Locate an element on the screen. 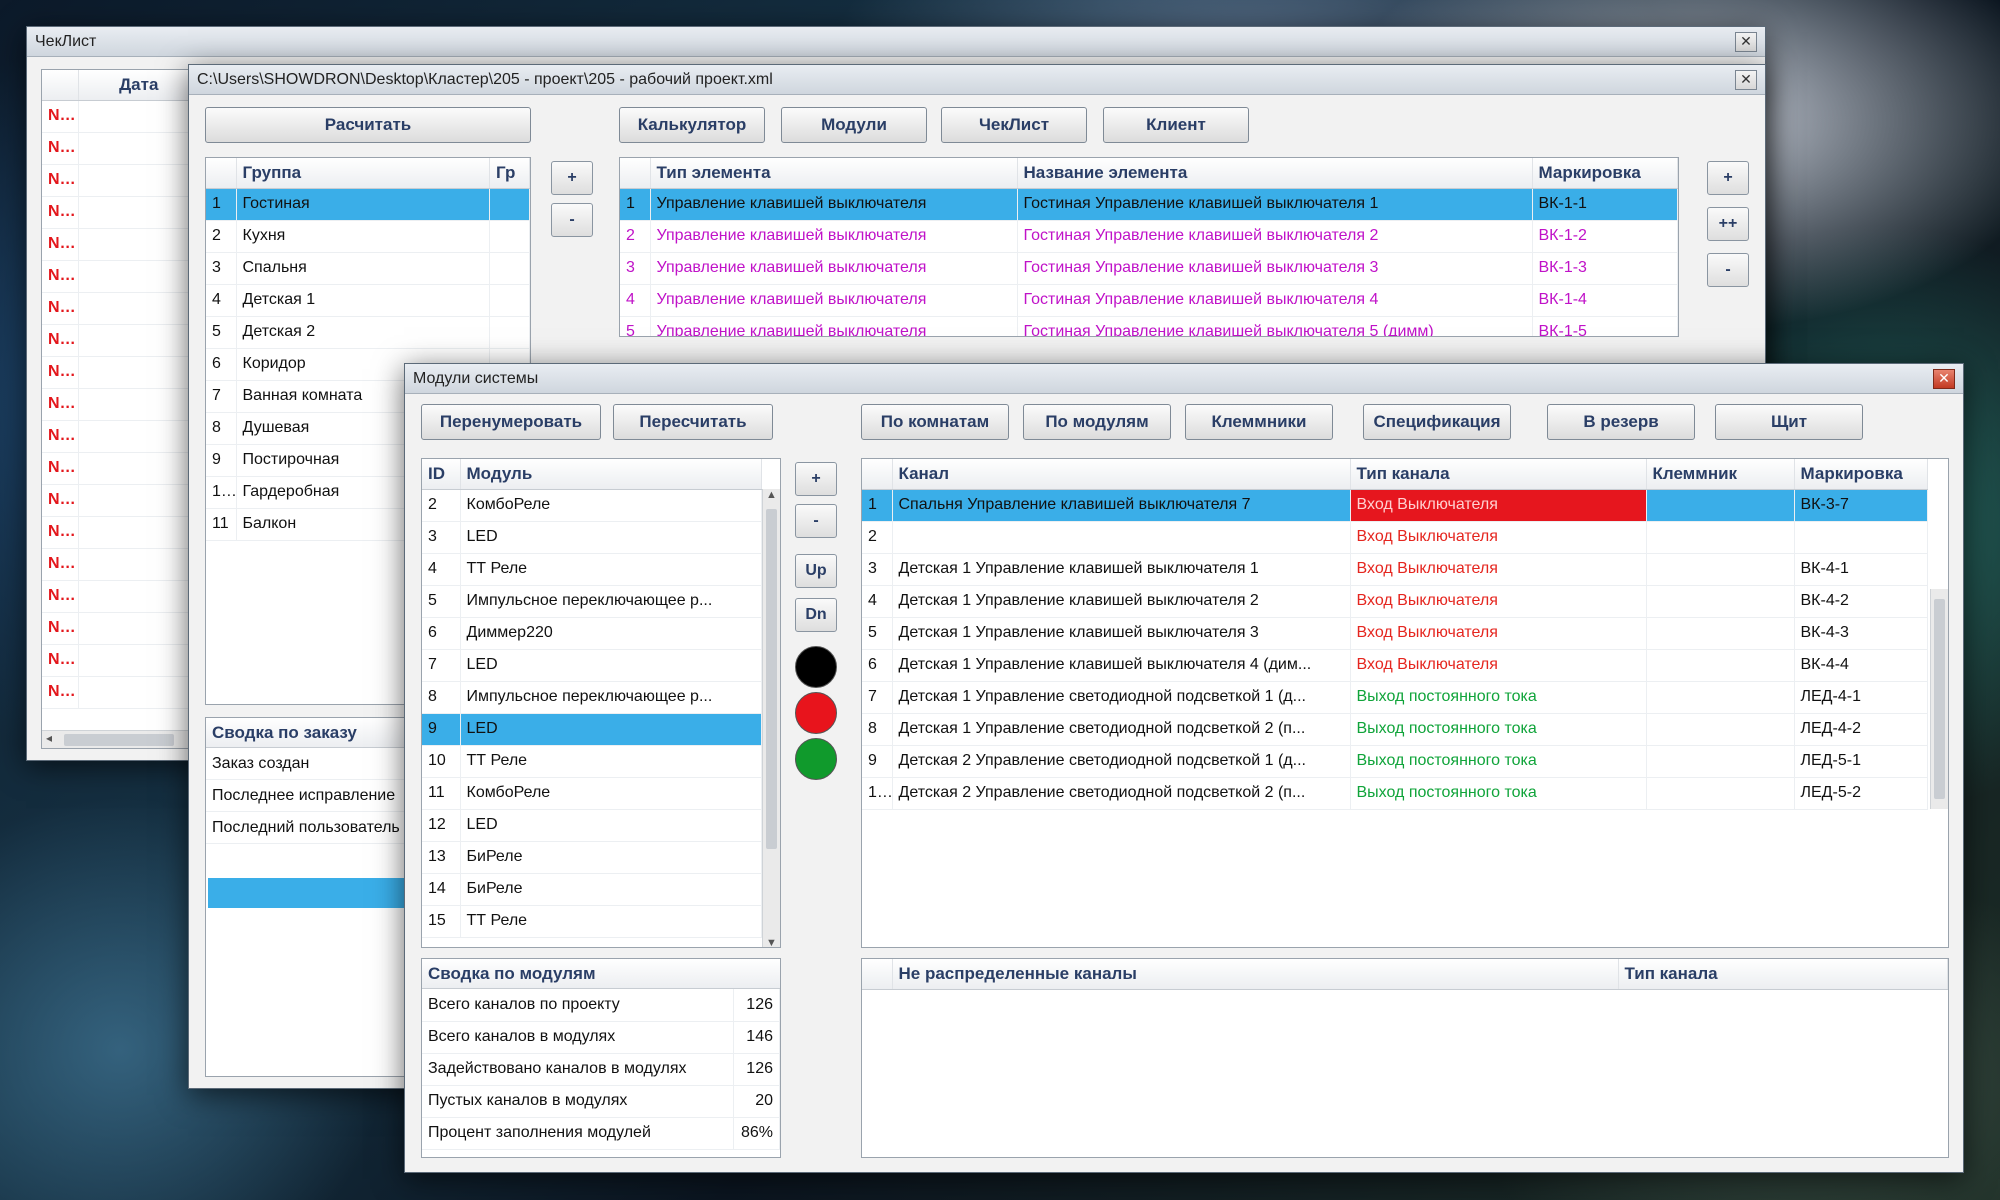 Image resolution: width=2000 pixels, height=1200 pixels. col-unassigned-type: Тип канала is located at coordinates (1783, 974).